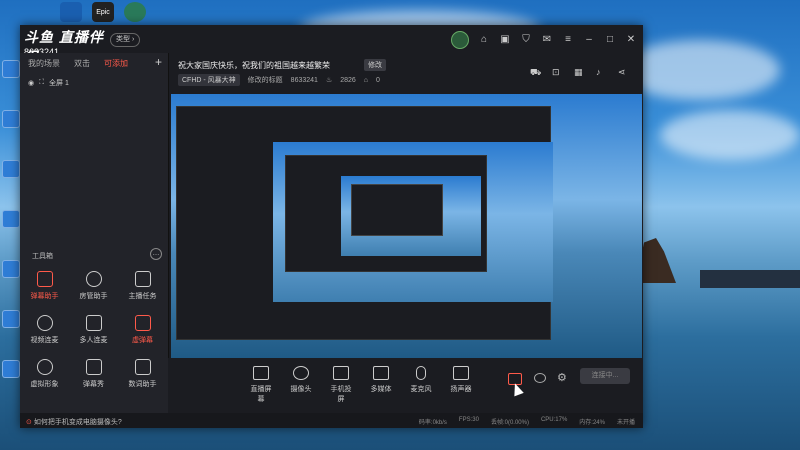 The width and height of the screenshot is (800, 450). What do you see at coordinates (142, 340) in the screenshot?
I see `tool-label: 虚弹幕` at bounding box center [142, 340].